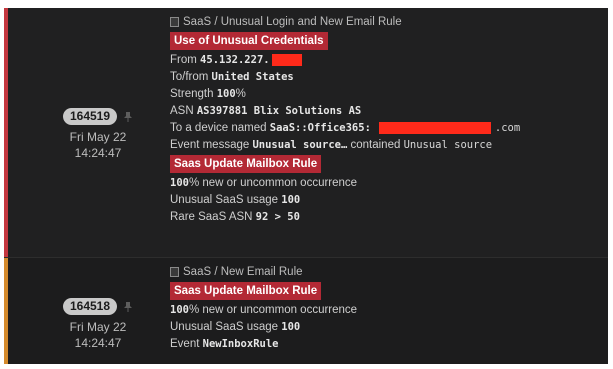 This screenshot has width=613, height=369. I want to click on breach-meta: 164518 Fri May 22 14:24:47, so click(98, 324).